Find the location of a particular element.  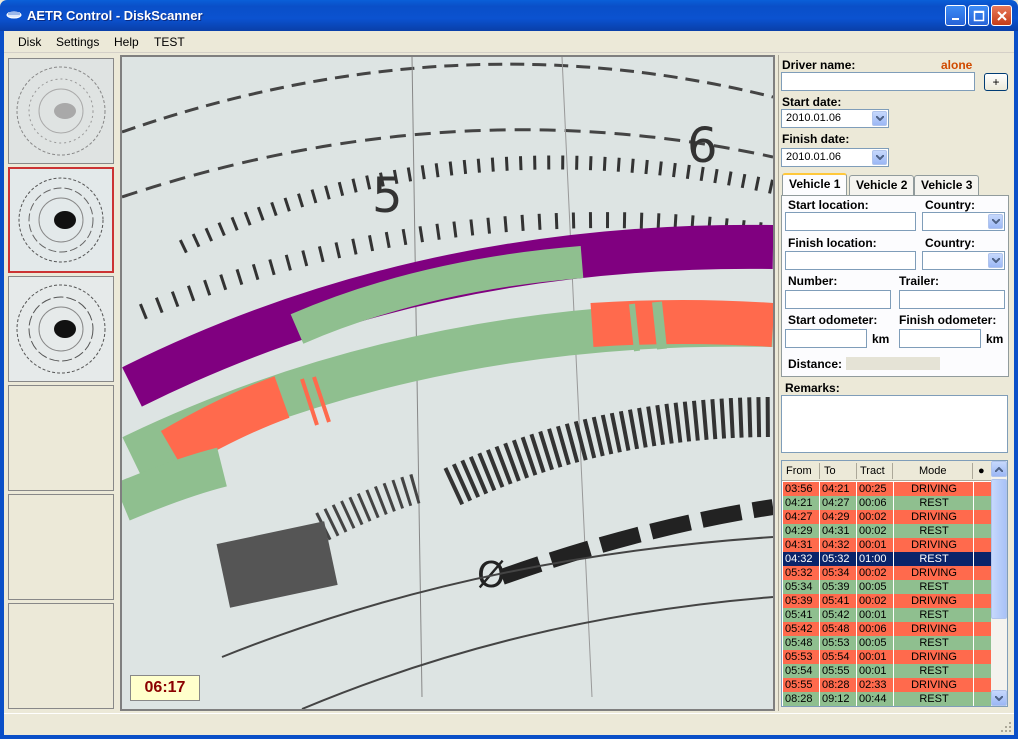

from-cell: 05:54 is located at coordinates (799, 671).